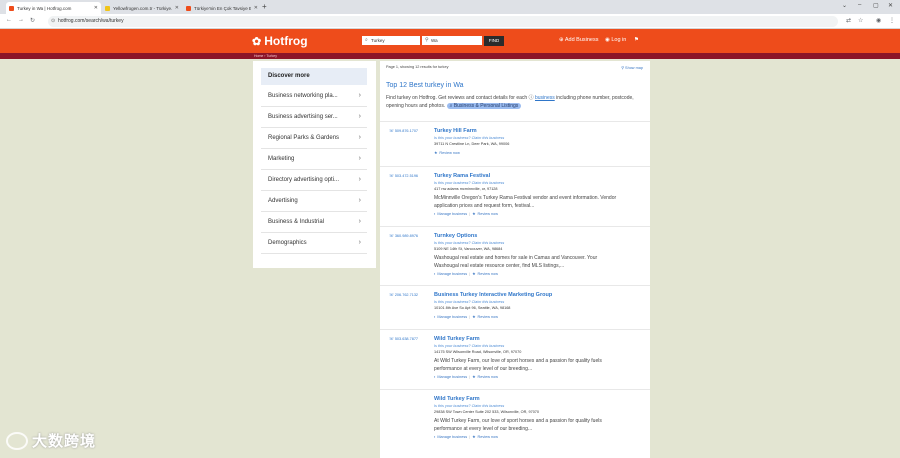 This screenshot has height=458, width=900. Describe the element at coordinates (142, 8) in the screenshot. I see `browser-tab-1: Yellowfrogen.com.tr - Türkiye... ✕` at that location.